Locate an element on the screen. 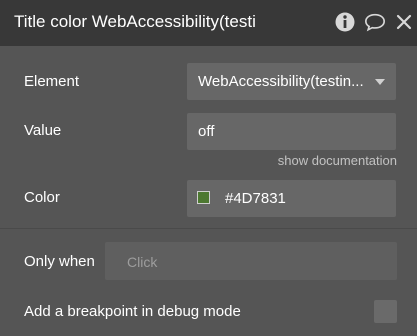 The height and width of the screenshot is (336, 417). value-input-text: off is located at coordinates (206, 131).